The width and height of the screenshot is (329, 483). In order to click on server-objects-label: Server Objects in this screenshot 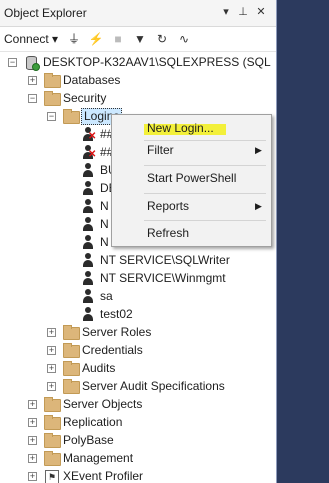, I will do `click(103, 404)`.